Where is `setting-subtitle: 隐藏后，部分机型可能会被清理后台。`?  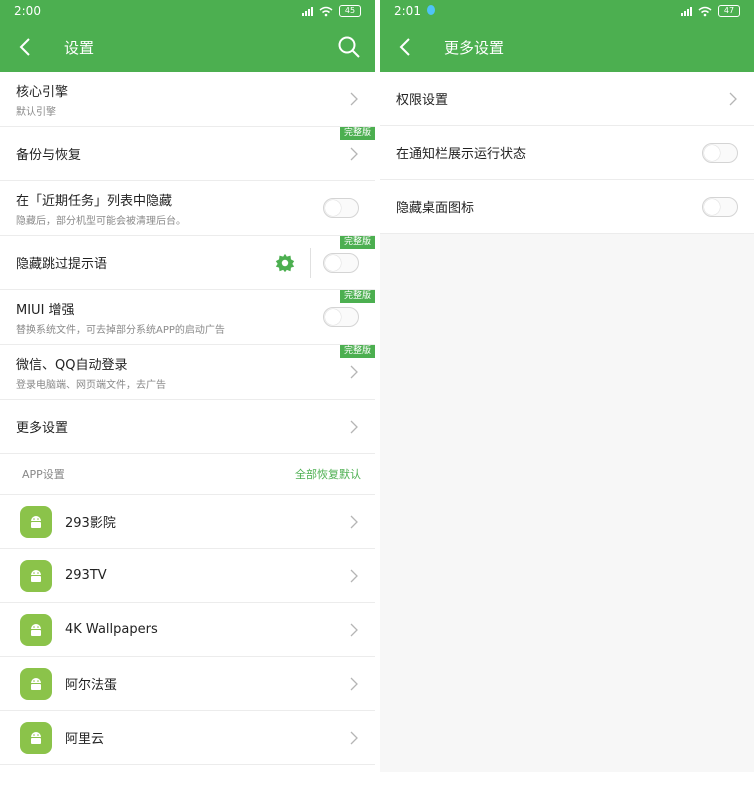
setting-subtitle: 隐藏后，部分机型可能会被清理后台。 is located at coordinates (101, 221).